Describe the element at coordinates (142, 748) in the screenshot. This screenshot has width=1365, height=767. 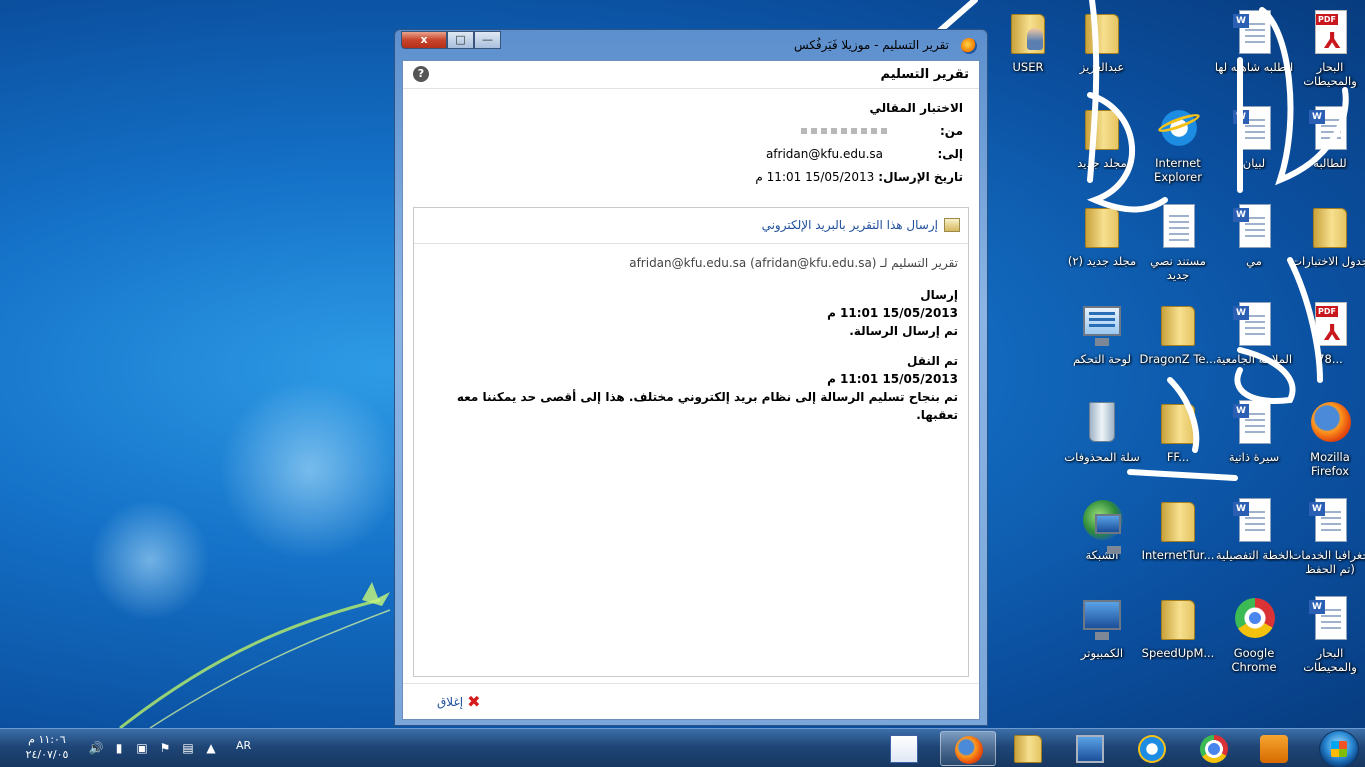
I see `network-icon: ▣` at that location.